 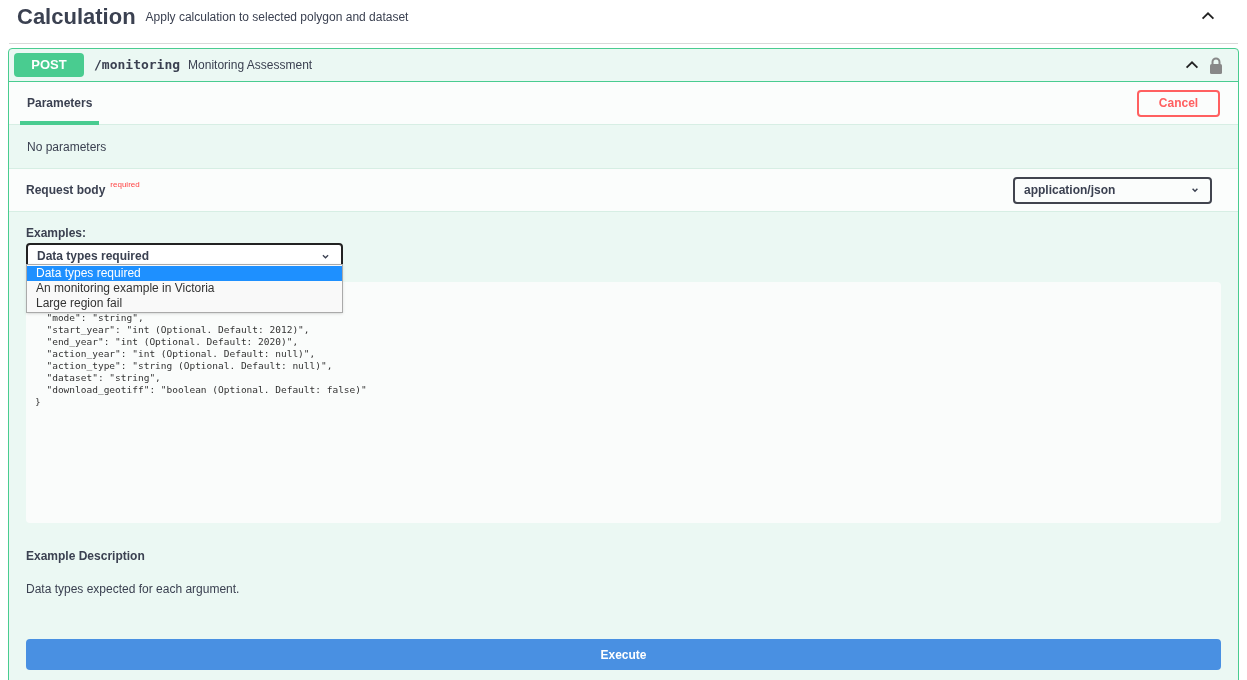 I want to click on code-line: "start_year": "int (Optional. Default: 2012)",, so click(x=177, y=330).